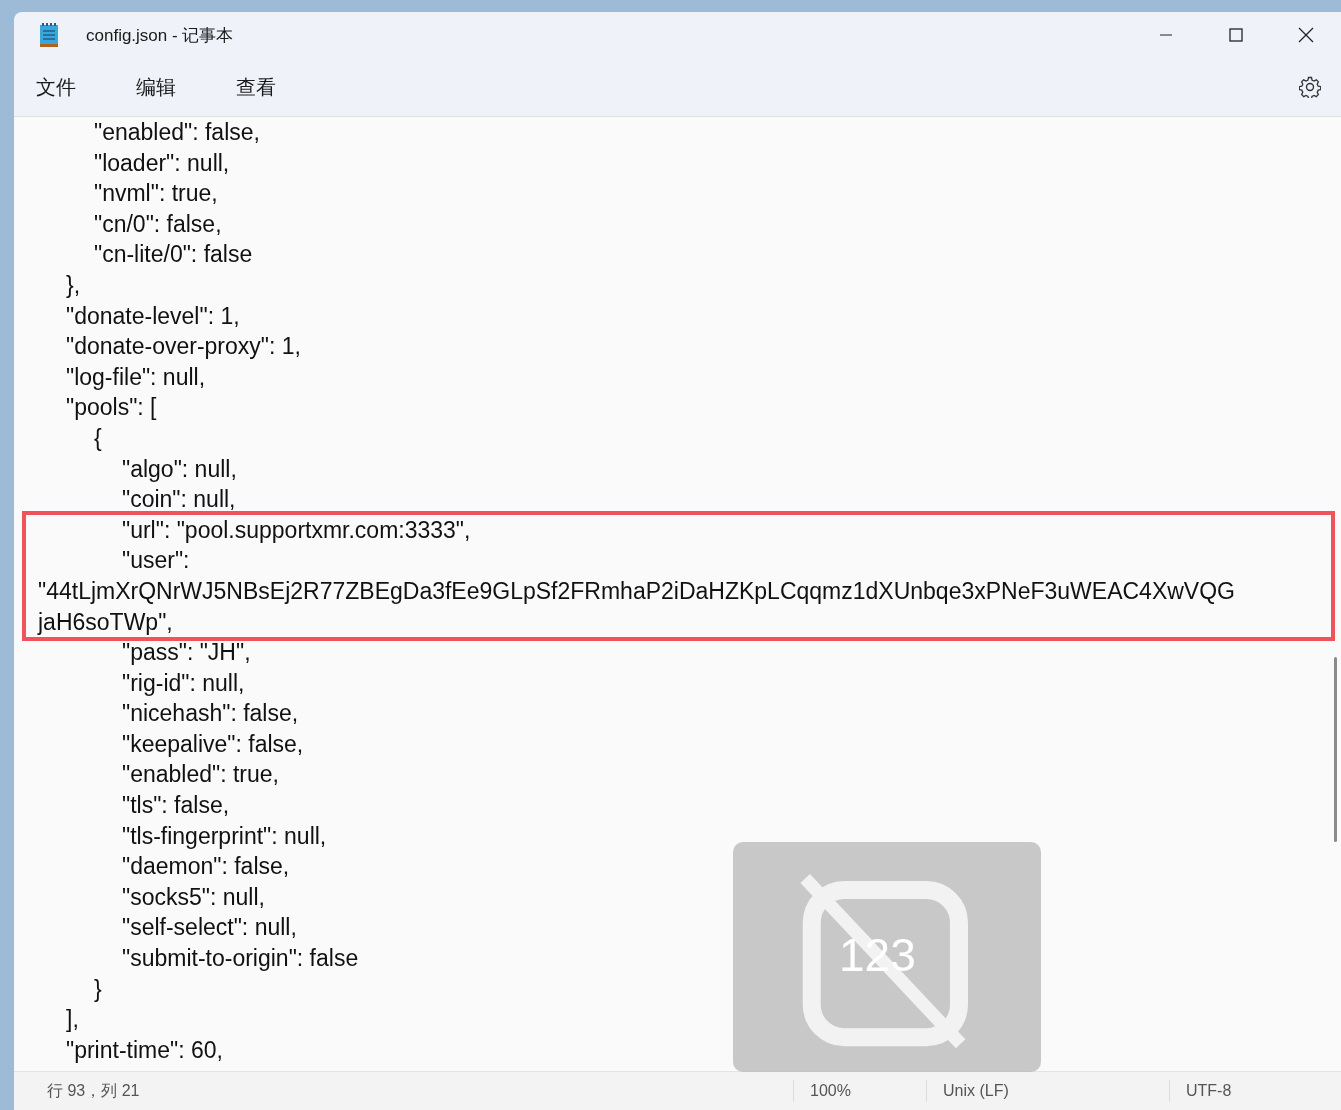 The image size is (1341, 1110). Describe the element at coordinates (152, 316) in the screenshot. I see `code-line: "donate-level": 1,` at that location.